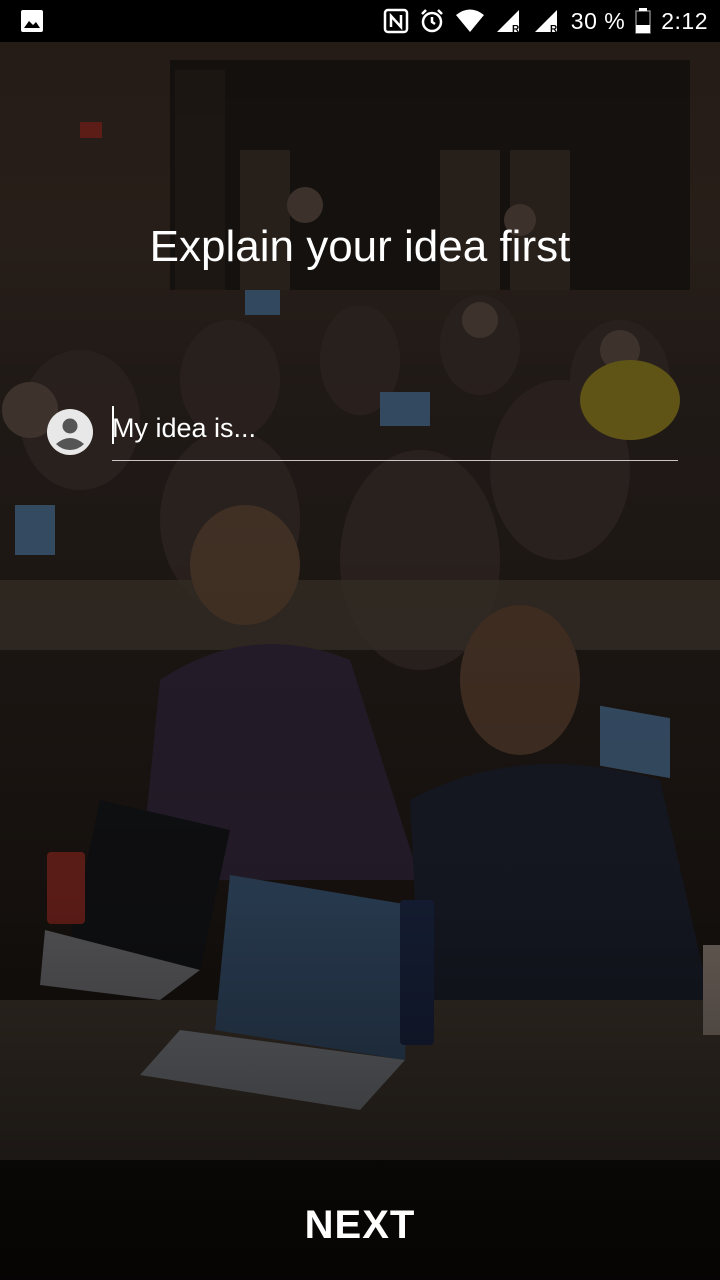 The width and height of the screenshot is (720, 1280). I want to click on page-title: Explain your idea first, so click(360, 246).